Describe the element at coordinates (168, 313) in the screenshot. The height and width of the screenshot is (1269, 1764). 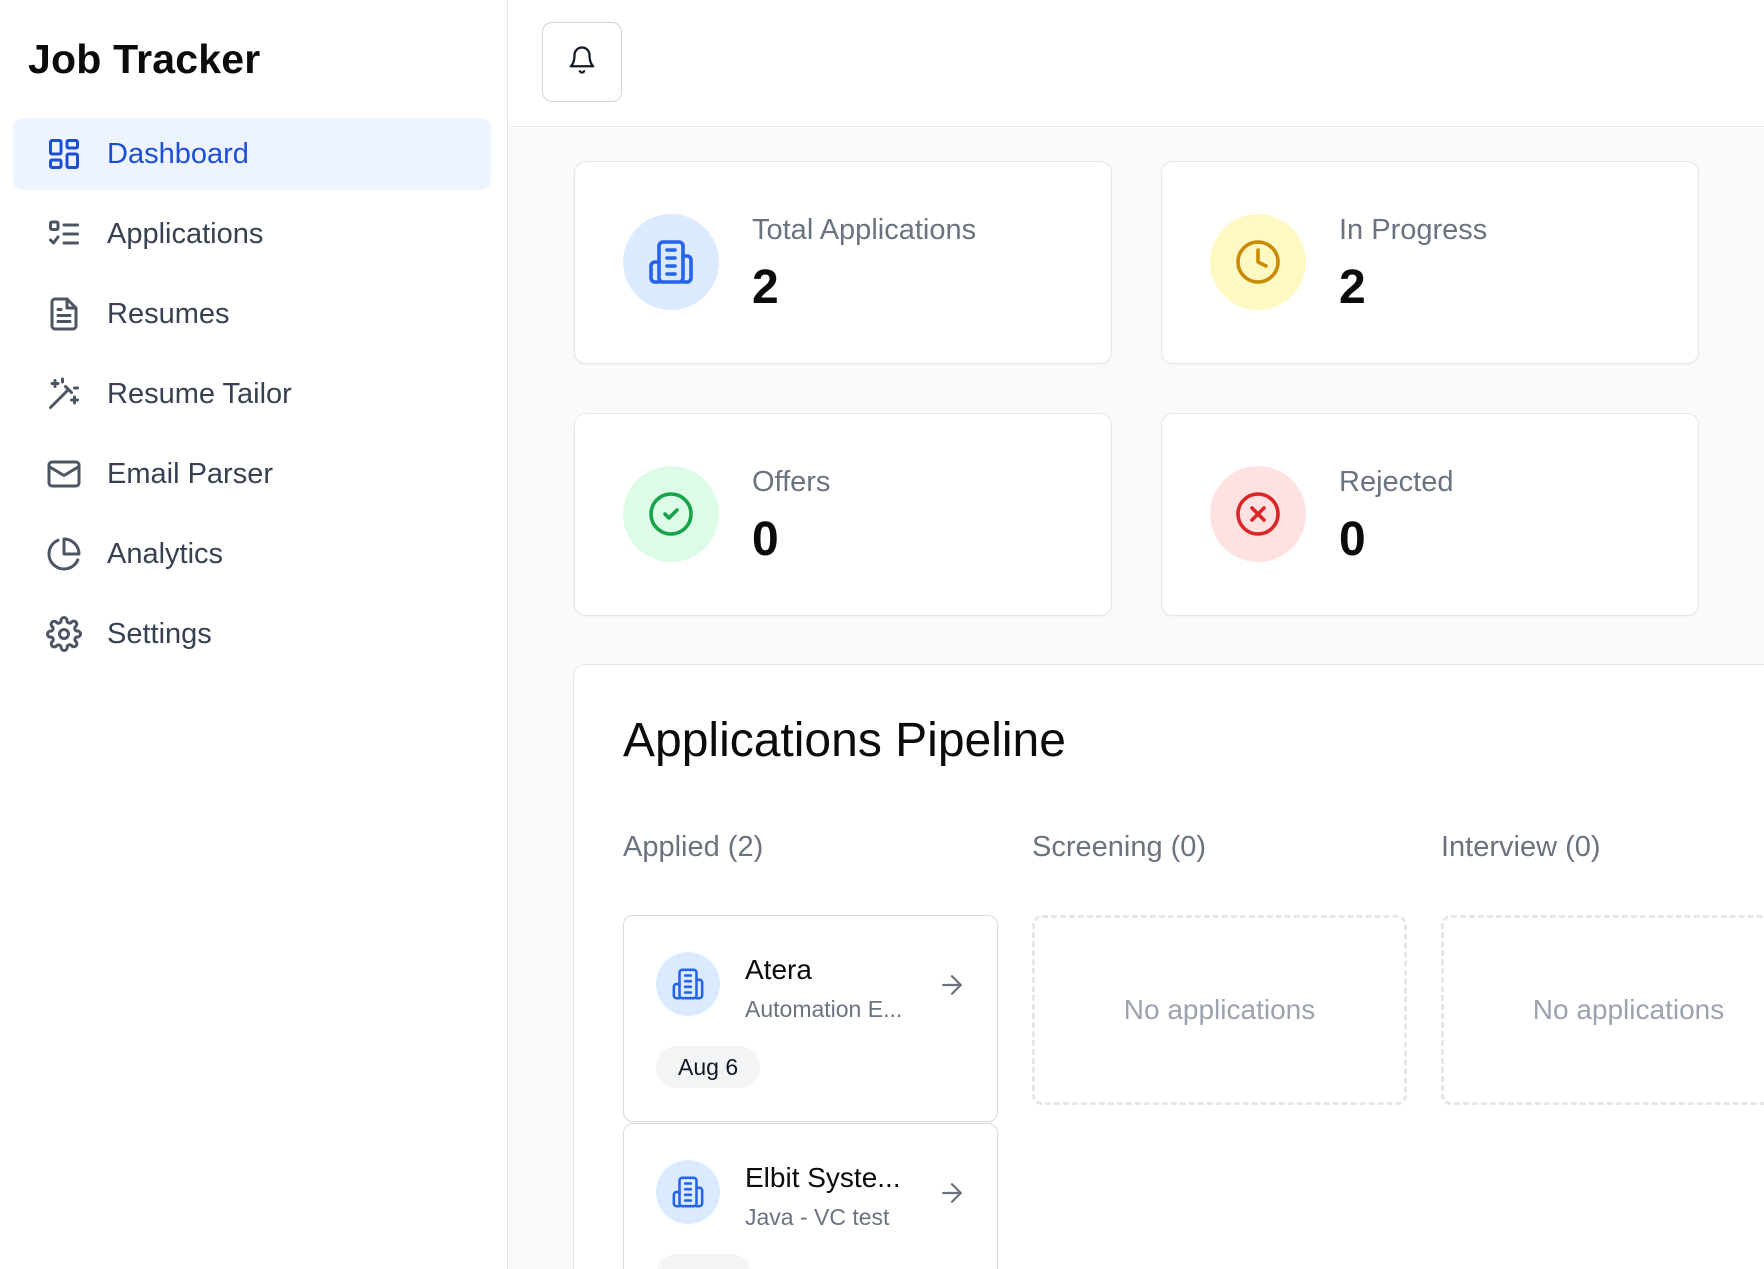
I see `sidebar-item-label: Resumes` at that location.